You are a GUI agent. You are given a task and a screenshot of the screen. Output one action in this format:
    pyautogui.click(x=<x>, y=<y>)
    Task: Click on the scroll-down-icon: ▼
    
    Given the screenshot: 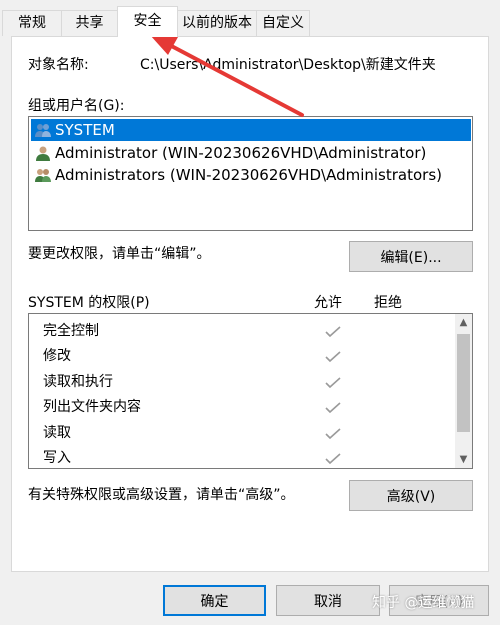 What is the action you would take?
    pyautogui.click(x=463, y=459)
    